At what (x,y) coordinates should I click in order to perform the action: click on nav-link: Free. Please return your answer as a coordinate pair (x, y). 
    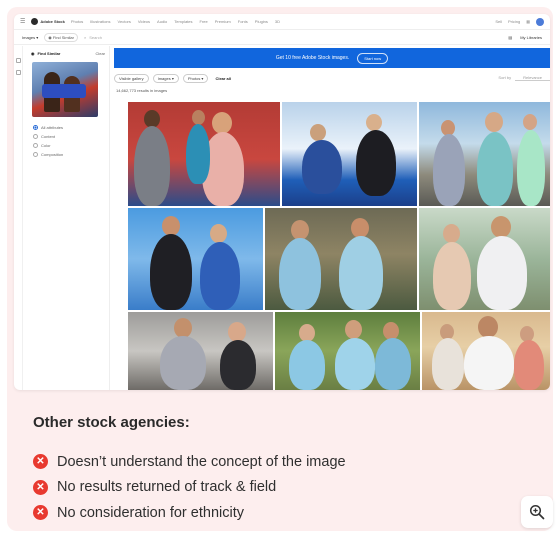
    Looking at the image, I should click on (204, 21).